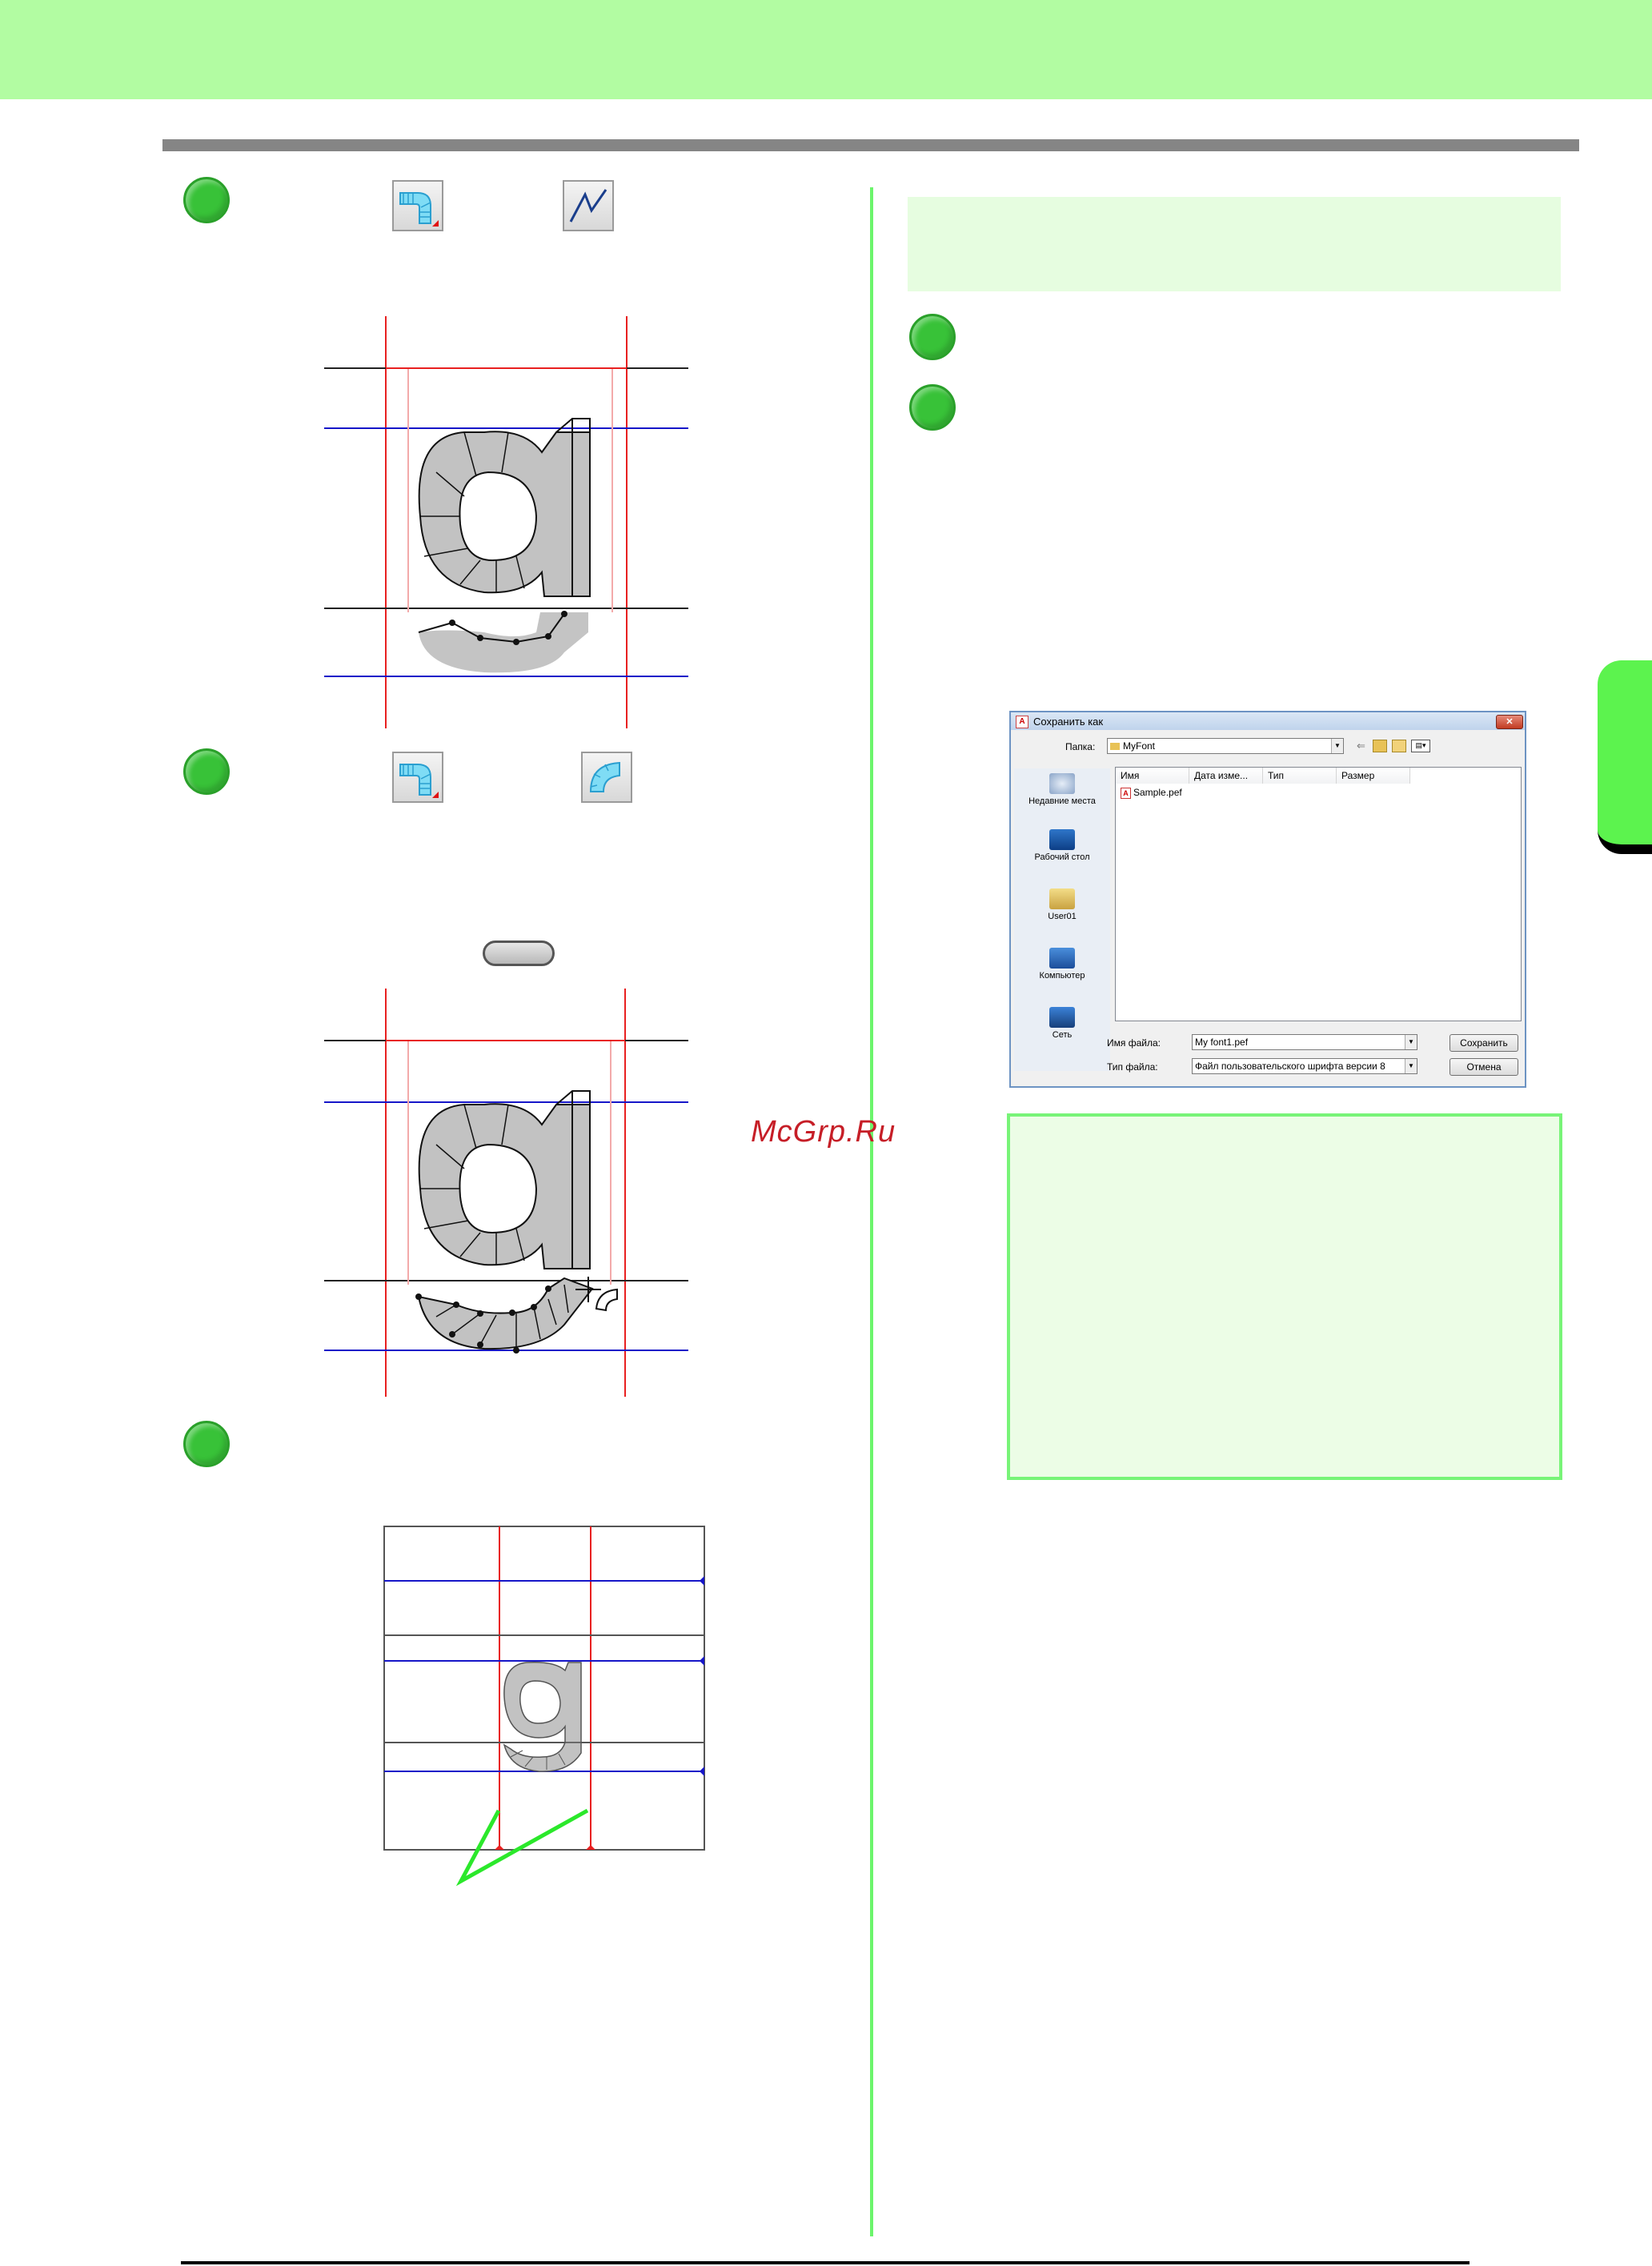 The image size is (1652, 2266). Describe the element at coordinates (206, 1444) in the screenshot. I see `step-3-marker` at that location.